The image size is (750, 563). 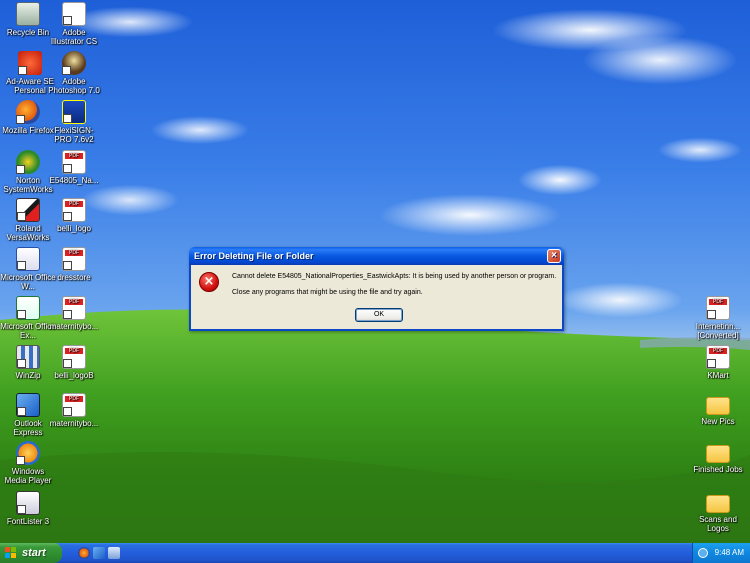 I want to click on start-button: start, so click(x=31, y=553).